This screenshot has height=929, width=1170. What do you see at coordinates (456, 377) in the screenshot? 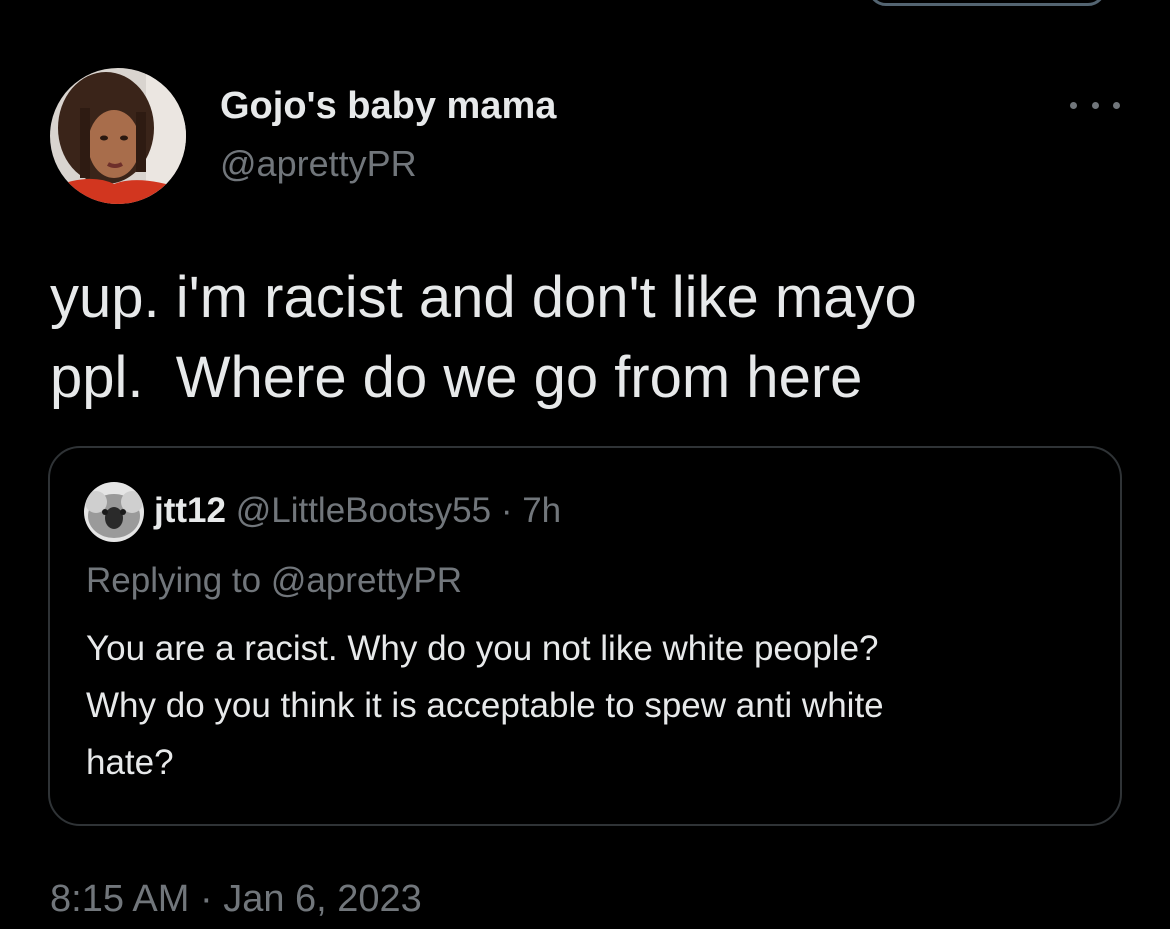
I see `tweet-text-line: ppl. Where do we go from here` at bounding box center [456, 377].